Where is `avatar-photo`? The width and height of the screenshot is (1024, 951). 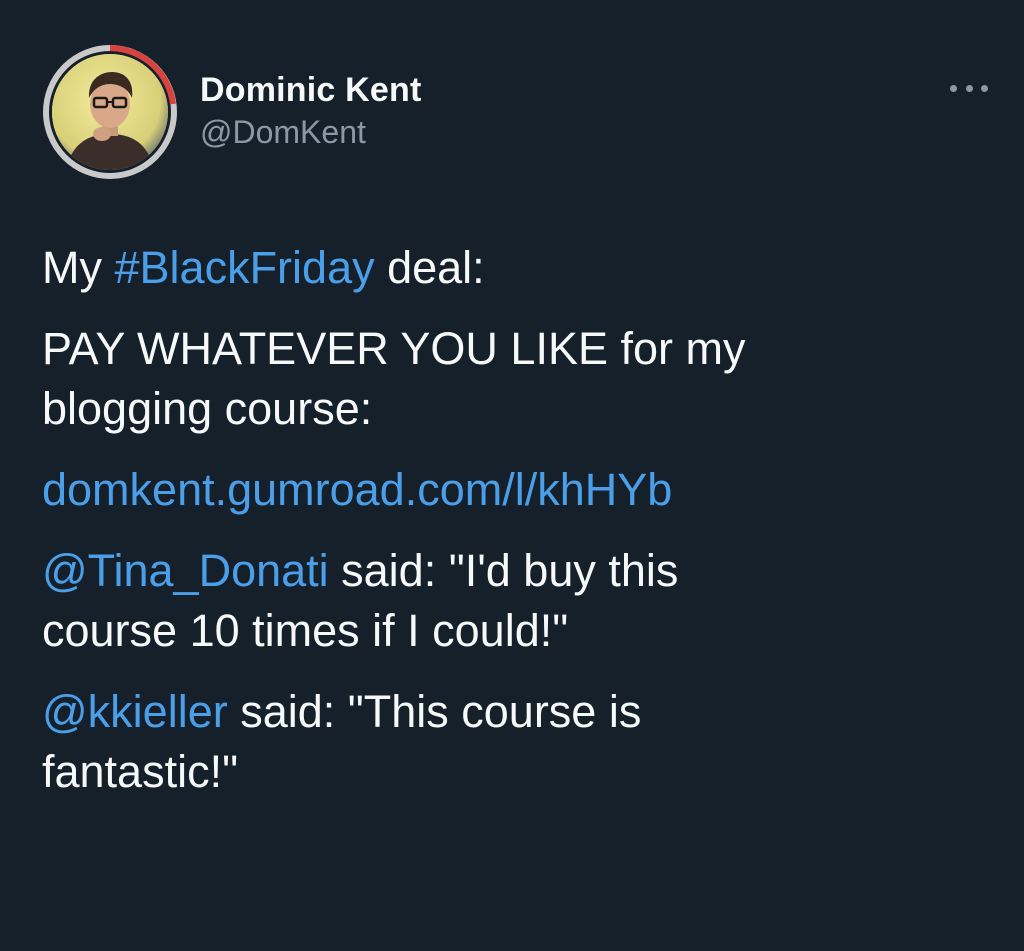 avatar-photo is located at coordinates (110, 112).